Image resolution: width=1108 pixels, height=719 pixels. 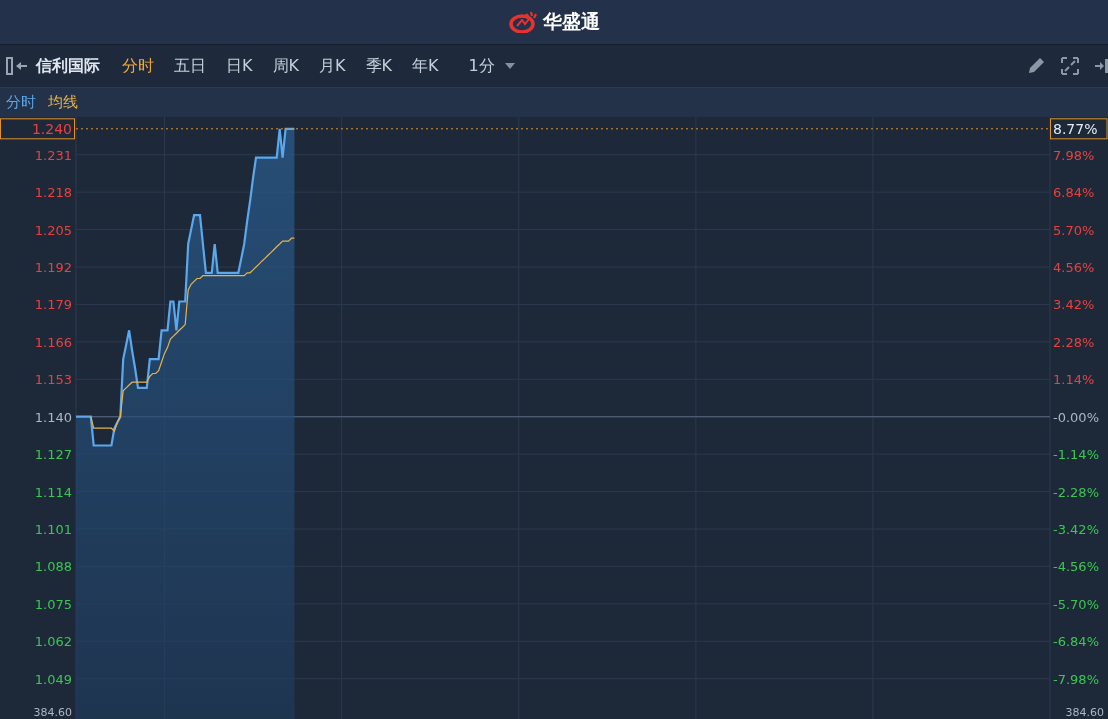 I want to click on change-axis-label: 7.98%, so click(x=1074, y=155).